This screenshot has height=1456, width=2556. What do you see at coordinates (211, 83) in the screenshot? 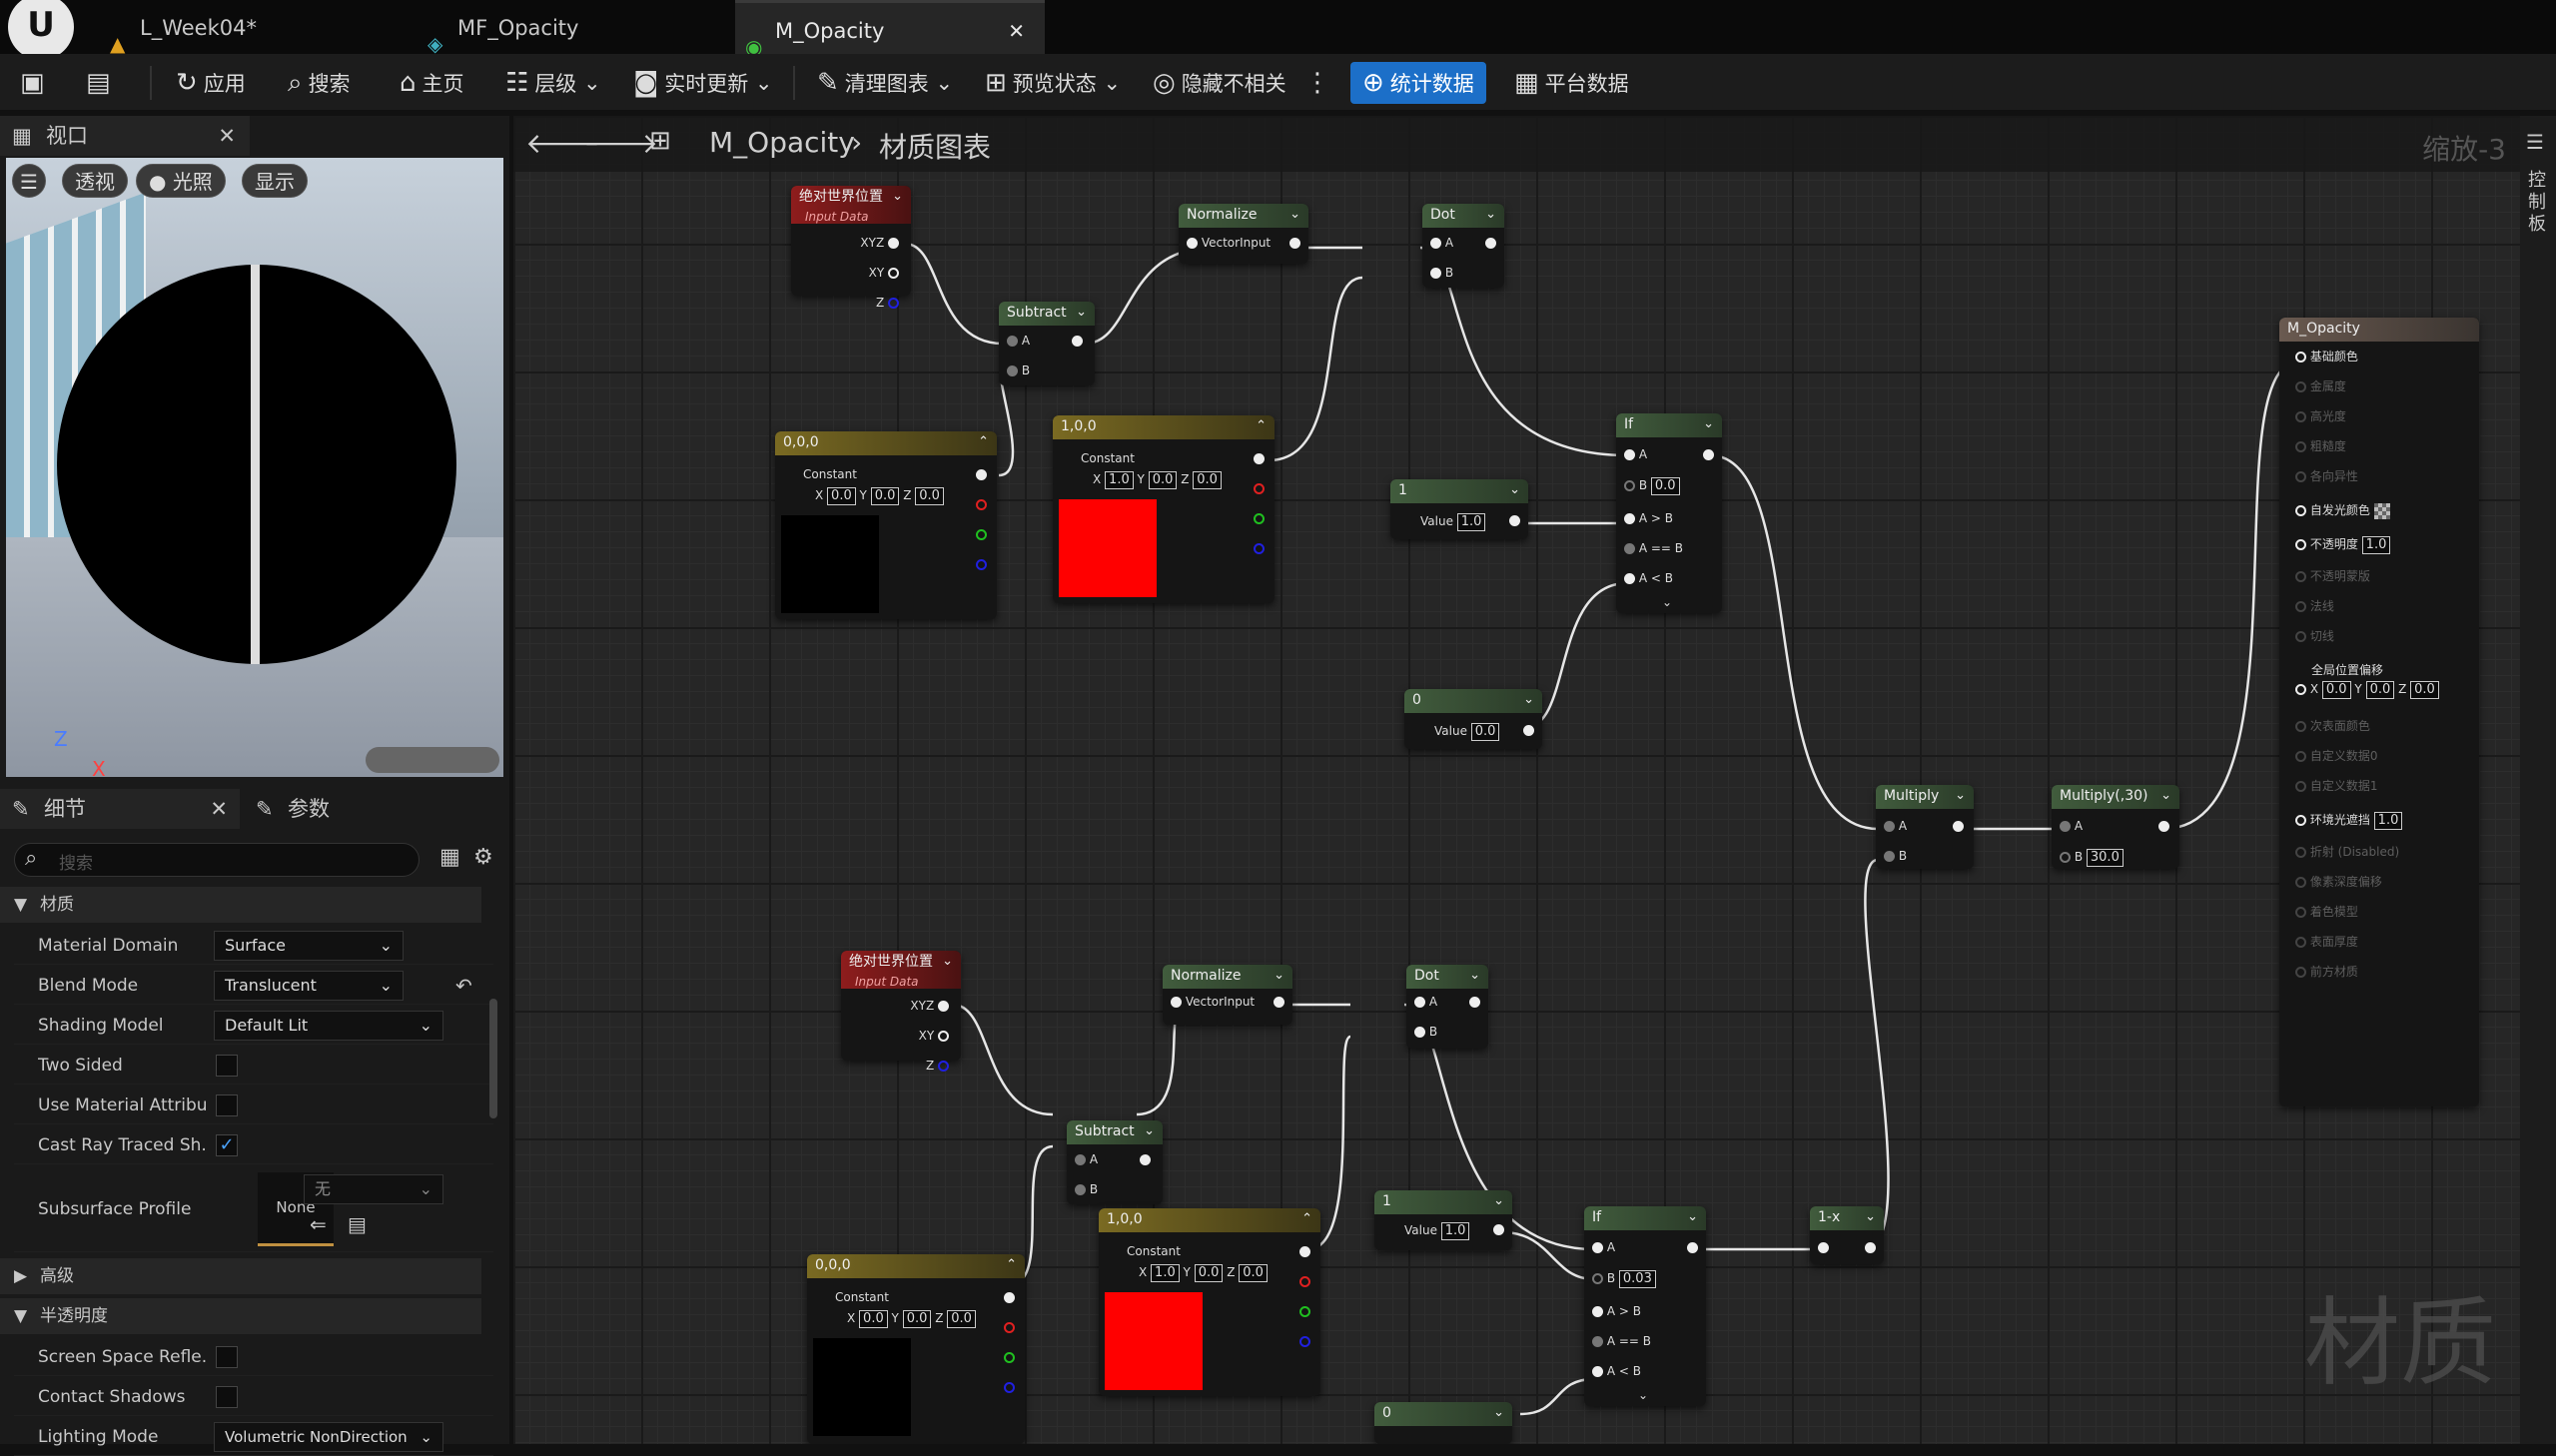
I see `apply-button: ↻ 应用` at bounding box center [211, 83].